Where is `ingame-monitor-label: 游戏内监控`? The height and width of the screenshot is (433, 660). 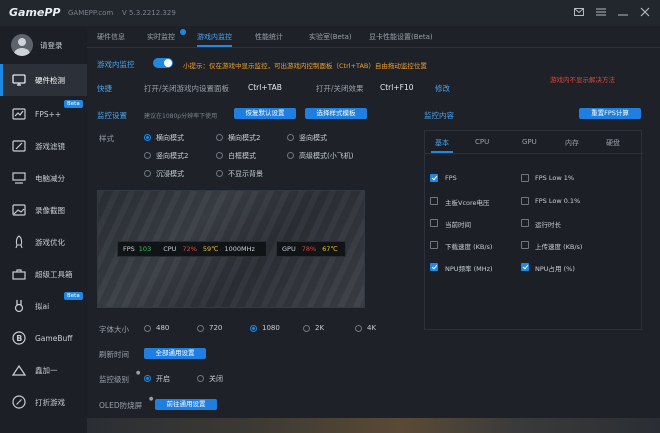 ingame-monitor-label: 游戏内监控 is located at coordinates (116, 64).